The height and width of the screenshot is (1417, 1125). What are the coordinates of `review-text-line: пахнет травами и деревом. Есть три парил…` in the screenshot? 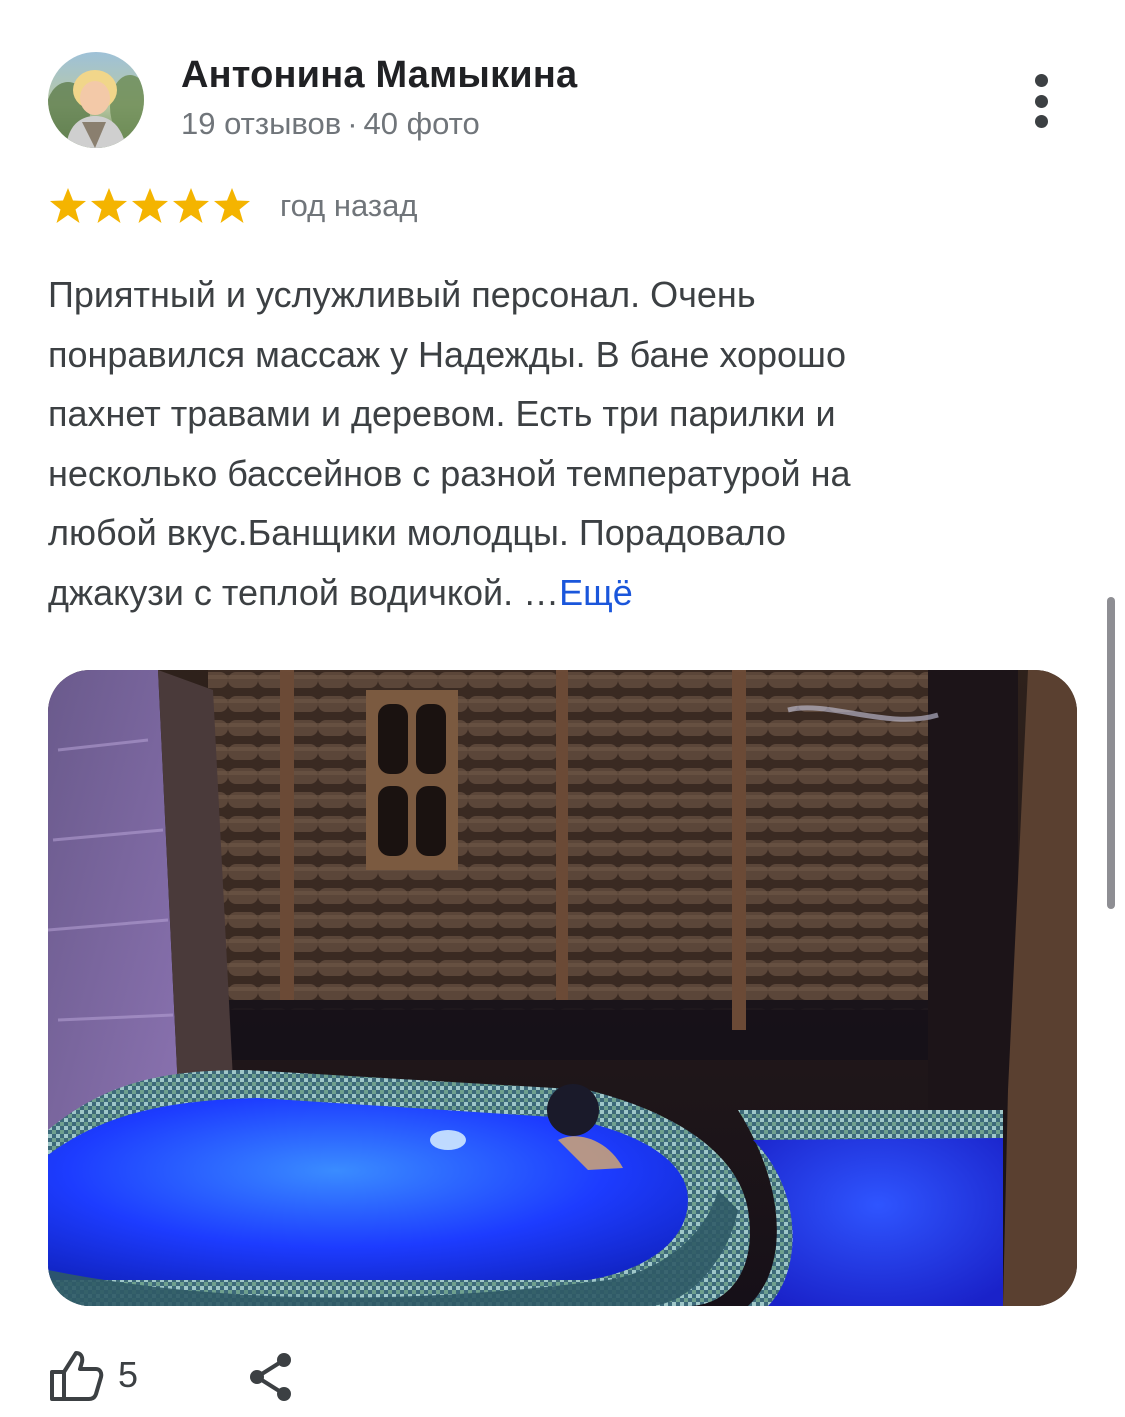 It's located at (442, 413).